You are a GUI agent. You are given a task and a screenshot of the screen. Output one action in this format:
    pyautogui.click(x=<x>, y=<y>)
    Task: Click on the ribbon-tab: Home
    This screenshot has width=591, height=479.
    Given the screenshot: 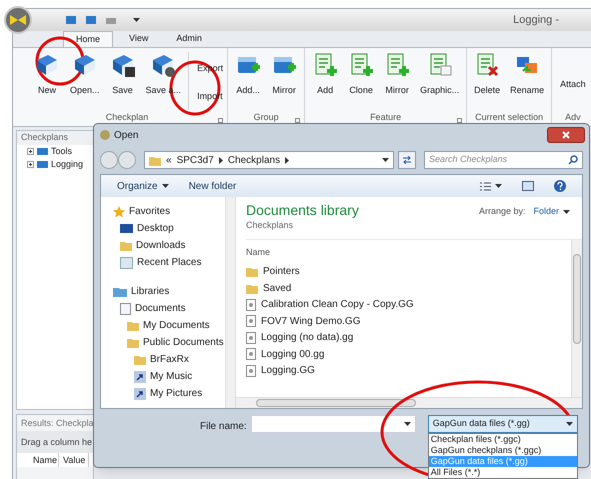 What is the action you would take?
    pyautogui.click(x=88, y=39)
    